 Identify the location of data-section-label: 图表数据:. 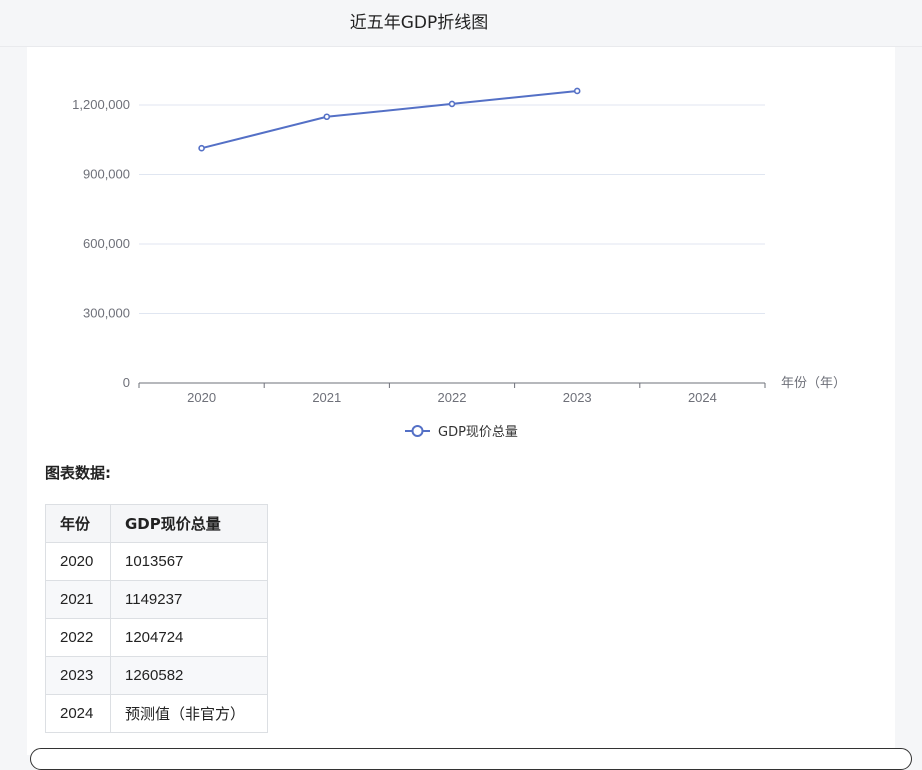
(78, 473).